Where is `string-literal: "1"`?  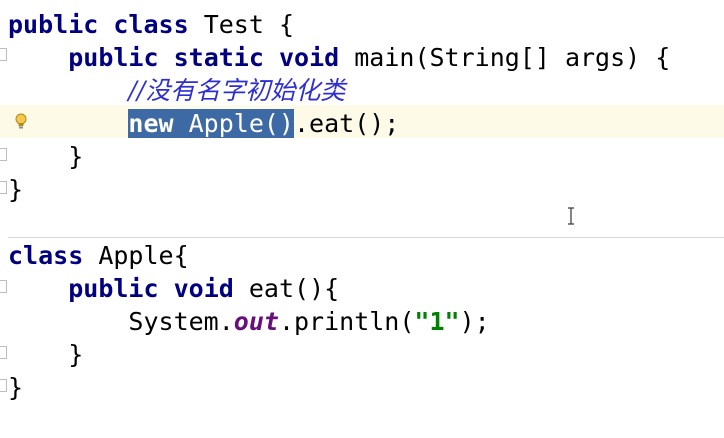
string-literal: "1" is located at coordinates (437, 321).